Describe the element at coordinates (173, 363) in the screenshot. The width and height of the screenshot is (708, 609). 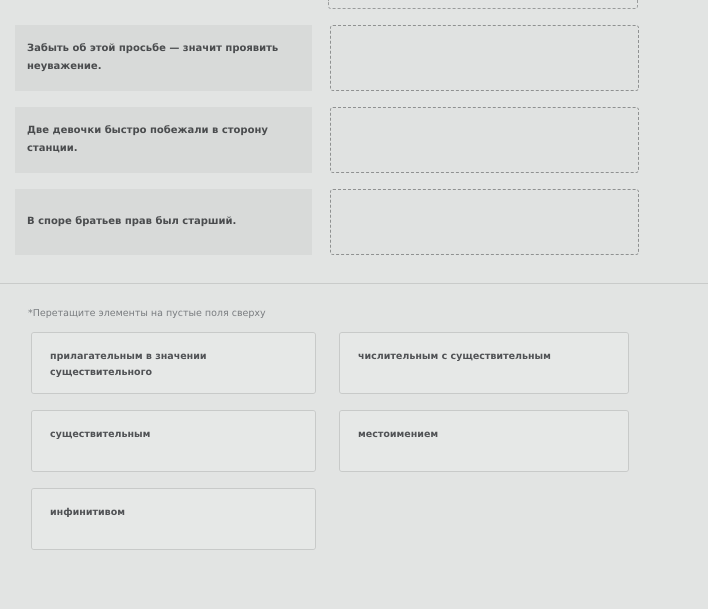
I see `draggable-option: прилагательным в значении существительного` at that location.